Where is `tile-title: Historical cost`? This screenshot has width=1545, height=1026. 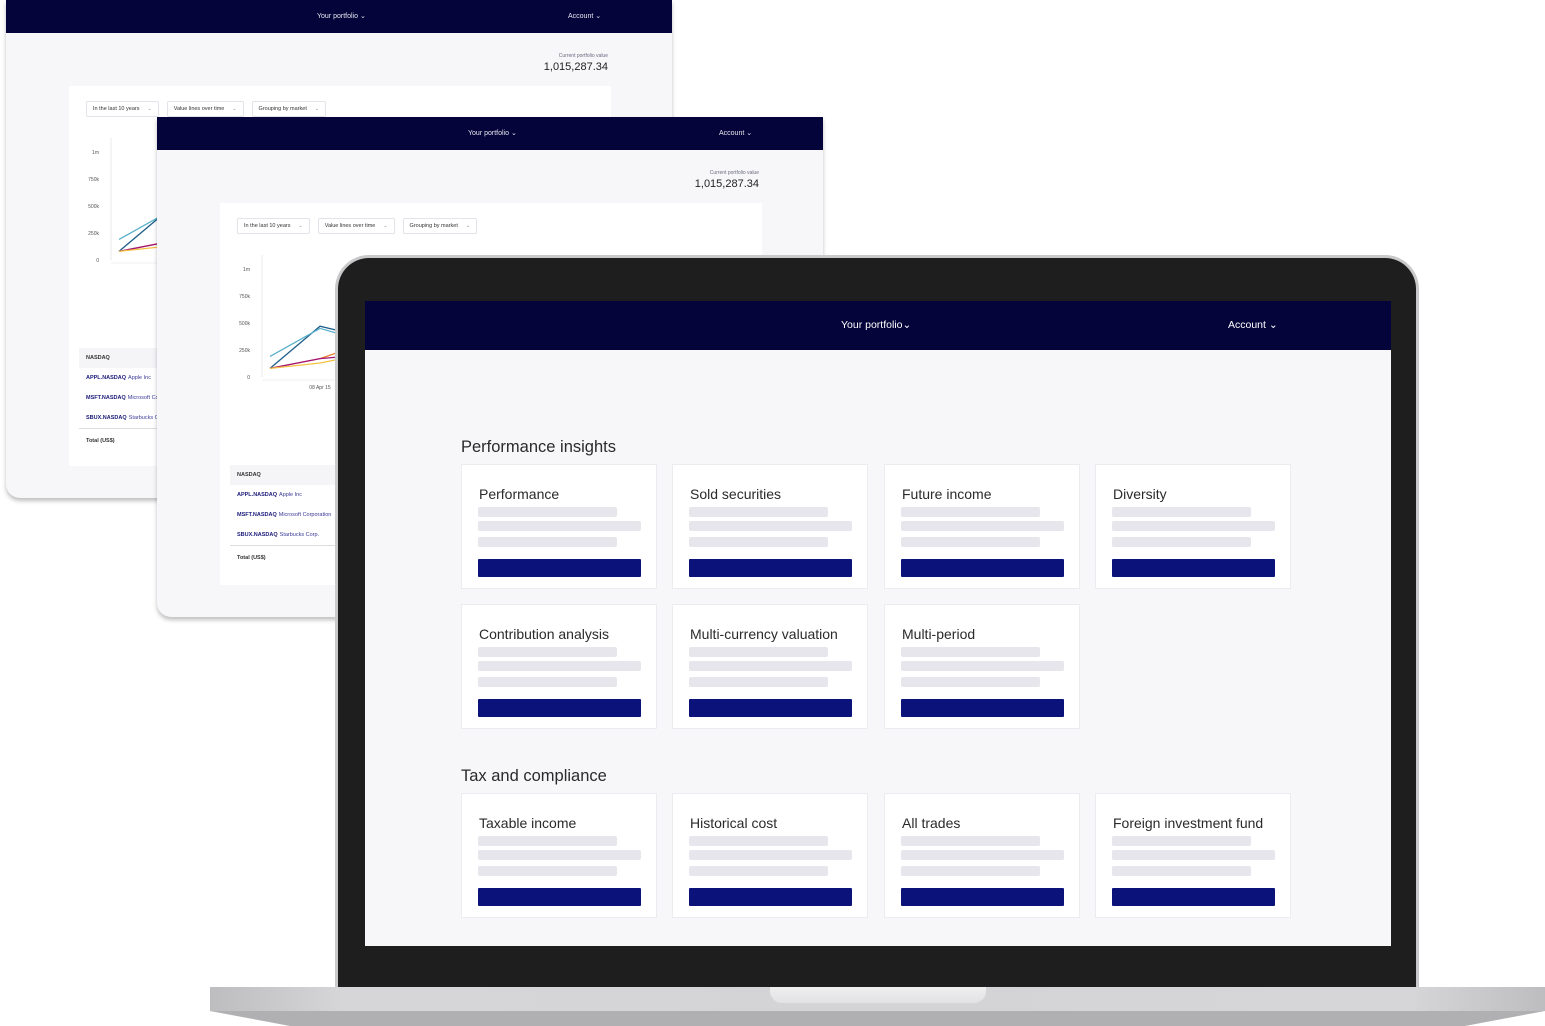 tile-title: Historical cost is located at coordinates (734, 823).